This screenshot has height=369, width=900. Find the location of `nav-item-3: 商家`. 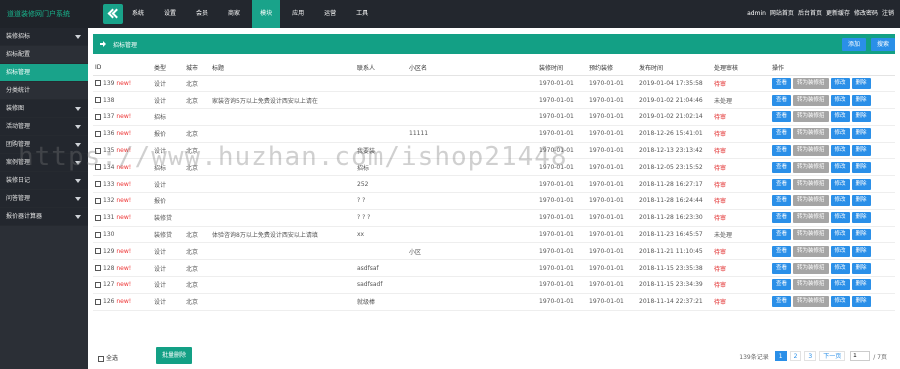

nav-item-3: 商家 is located at coordinates (234, 14).